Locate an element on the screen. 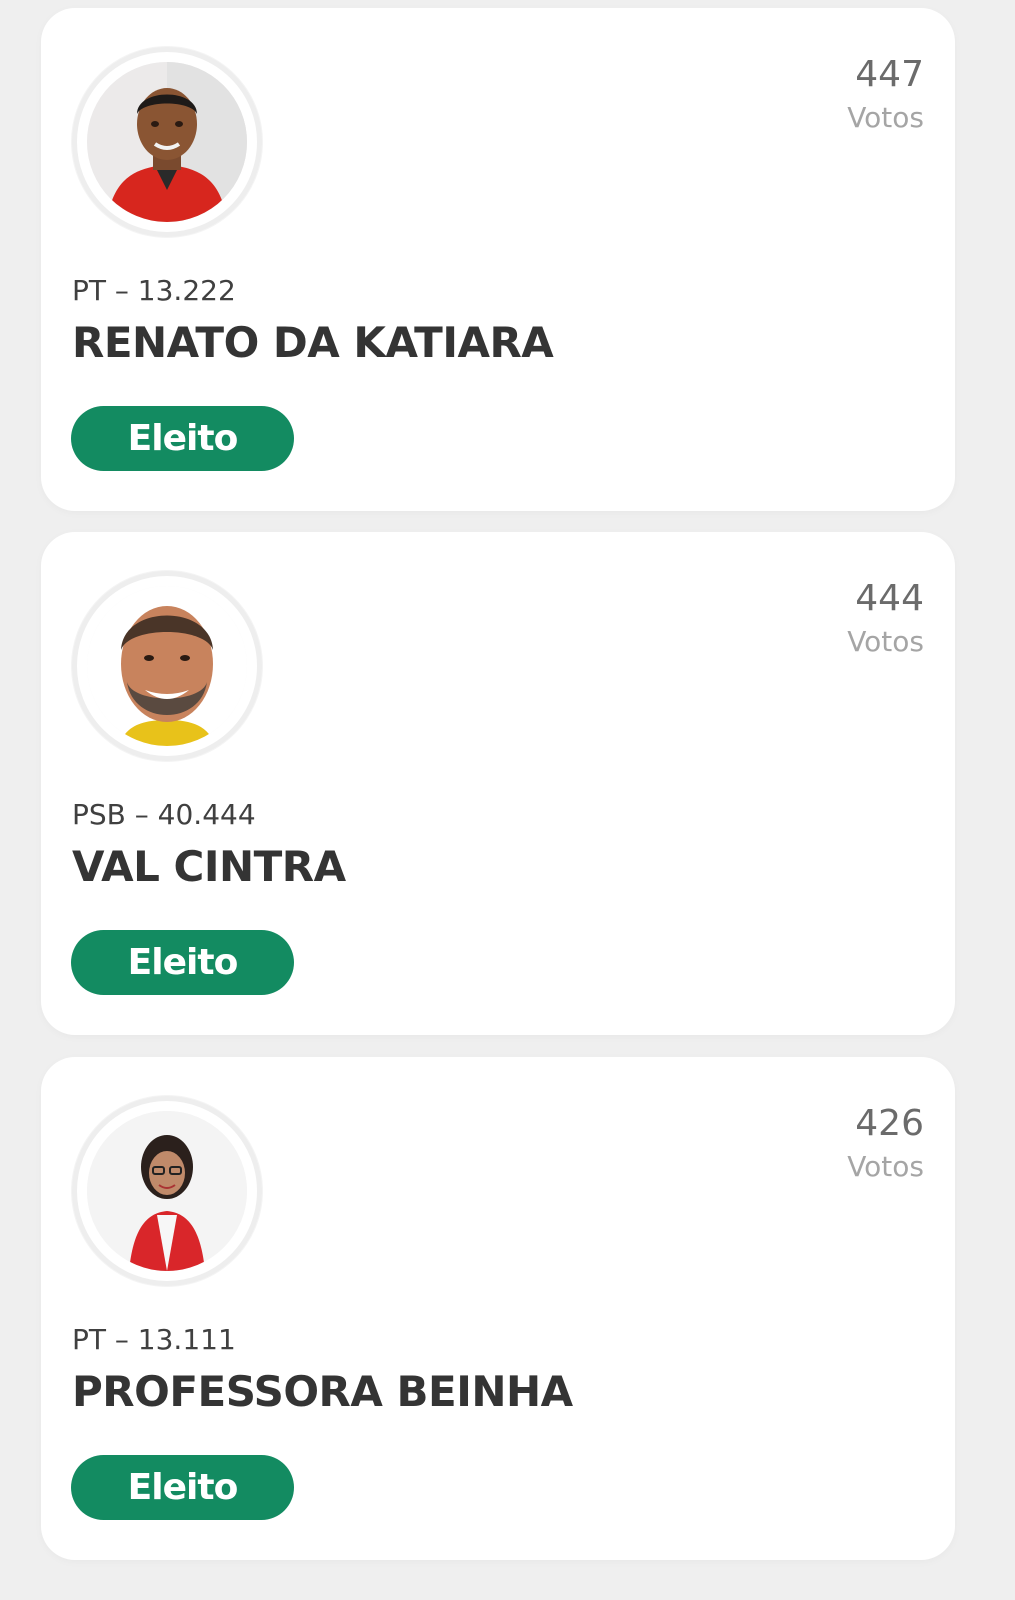  candidate-name: PROFESSORA BEINHA is located at coordinates (322, 1391).